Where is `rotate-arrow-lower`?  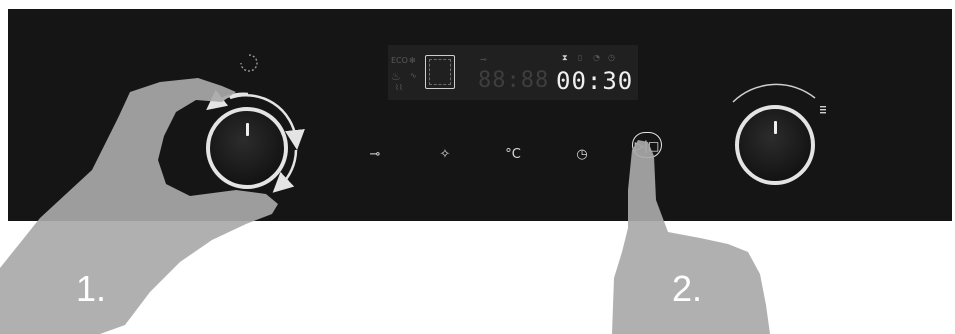
rotate-arrow-lower is located at coordinates (285, 171).